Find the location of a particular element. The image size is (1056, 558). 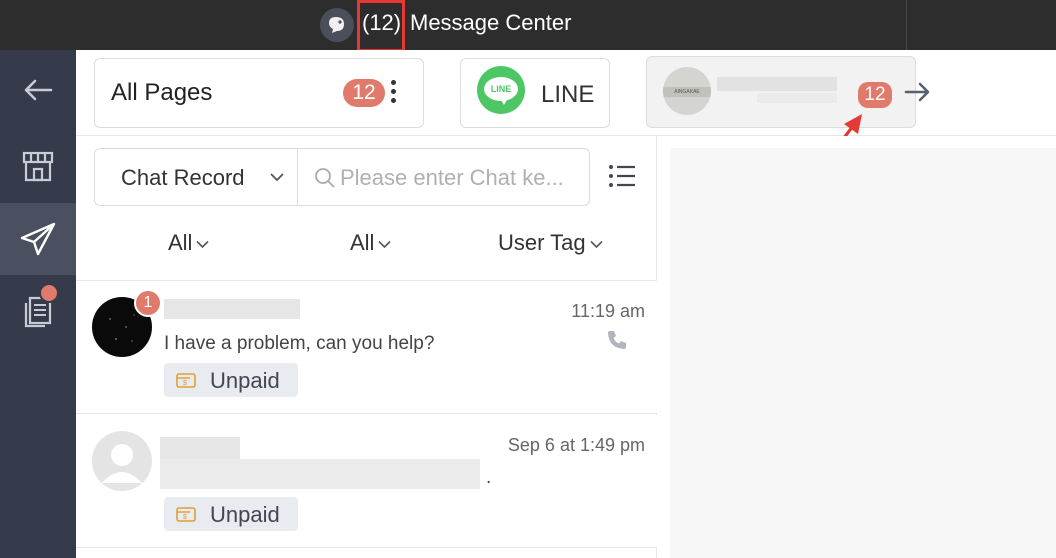

window-titlebar: (12) Message Center is located at coordinates (528, 26).